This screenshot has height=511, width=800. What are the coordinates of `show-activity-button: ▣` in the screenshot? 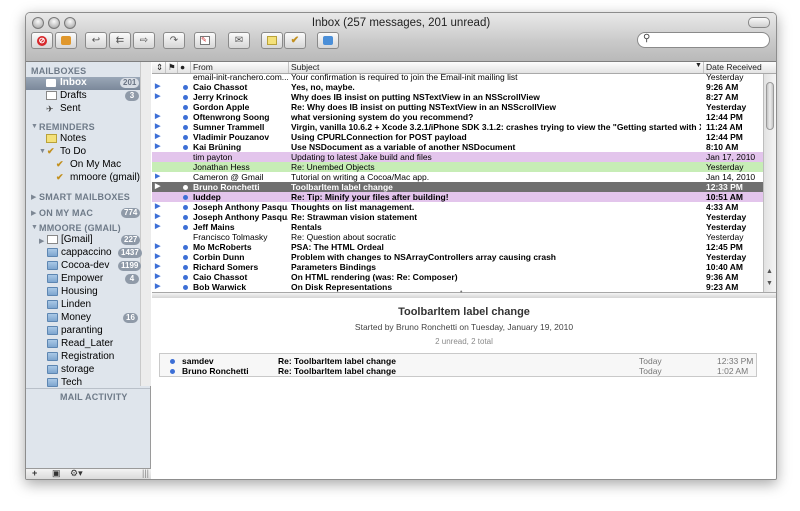 It's located at (56, 473).